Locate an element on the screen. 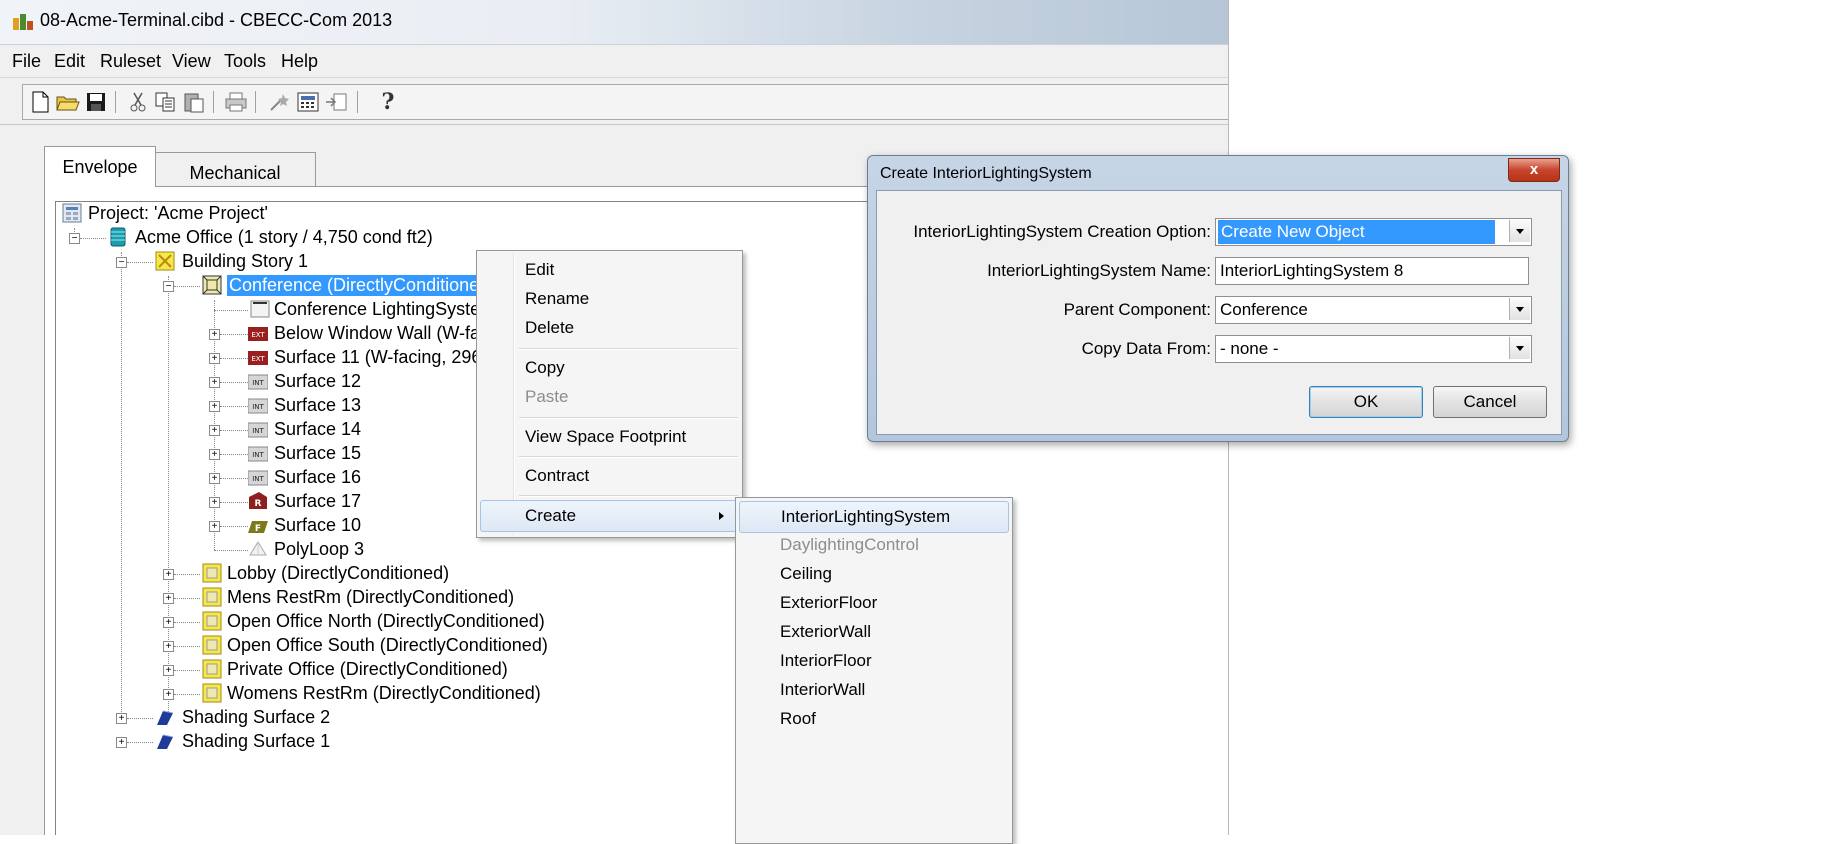 The height and width of the screenshot is (844, 1835). copy-data-from-select: - none - is located at coordinates (1373, 349).